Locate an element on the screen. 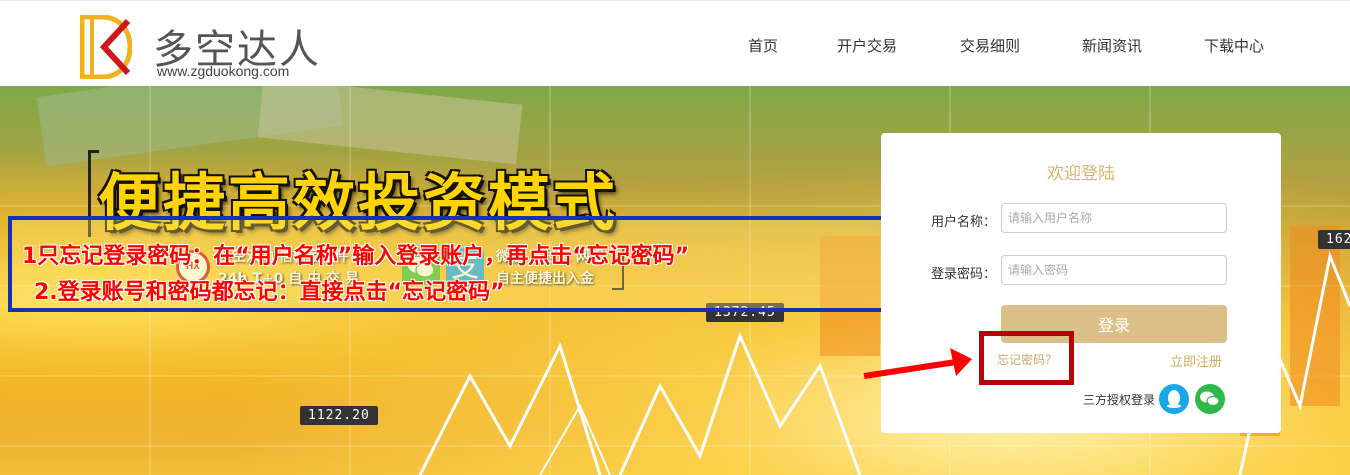 This screenshot has height=475, width=1350. forgot-password-highlight is located at coordinates (1026, 358).